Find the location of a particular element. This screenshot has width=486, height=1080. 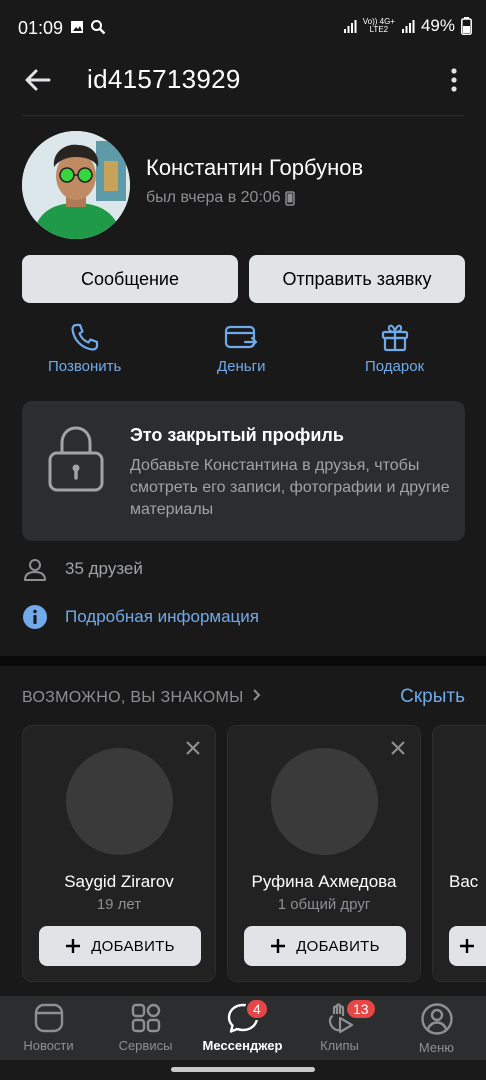

section-separator is located at coordinates (243, 661).